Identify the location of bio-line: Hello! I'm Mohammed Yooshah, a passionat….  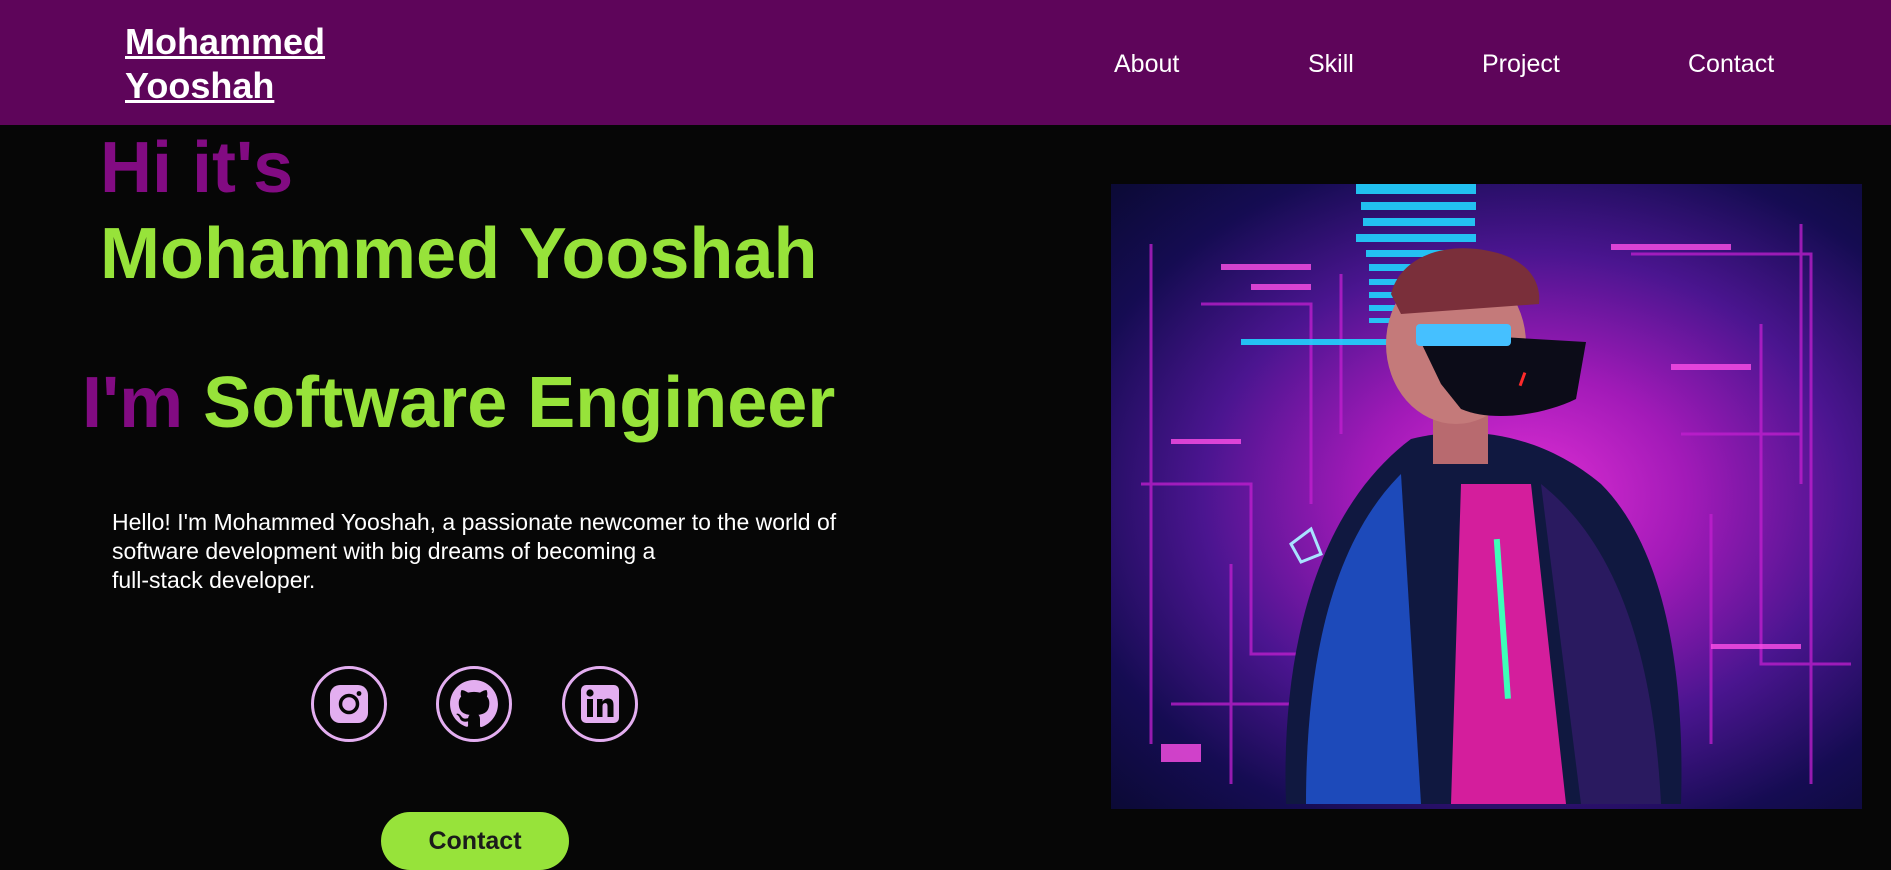
(474, 522).